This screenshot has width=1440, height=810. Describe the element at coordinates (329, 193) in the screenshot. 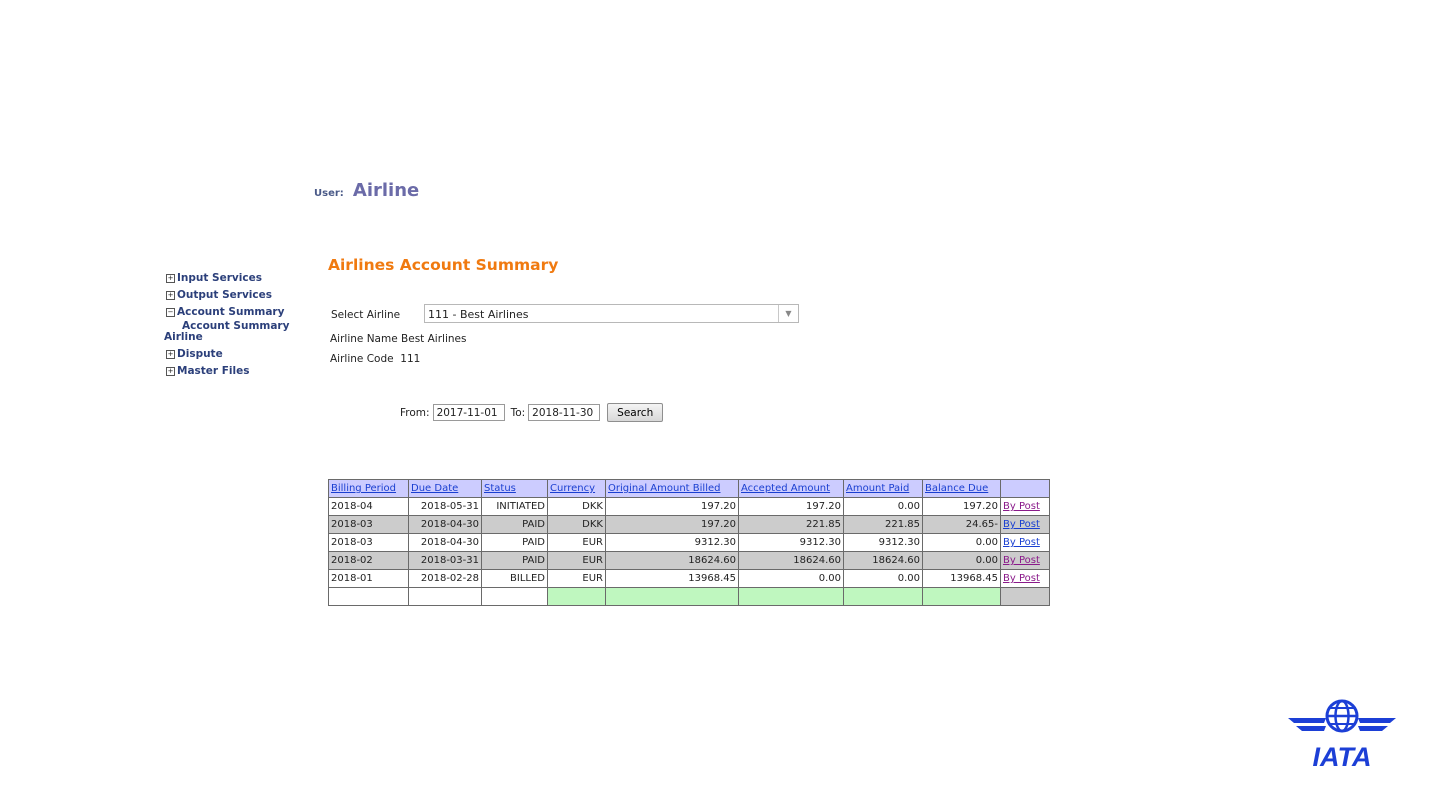

I see `user-label: User:` at that location.